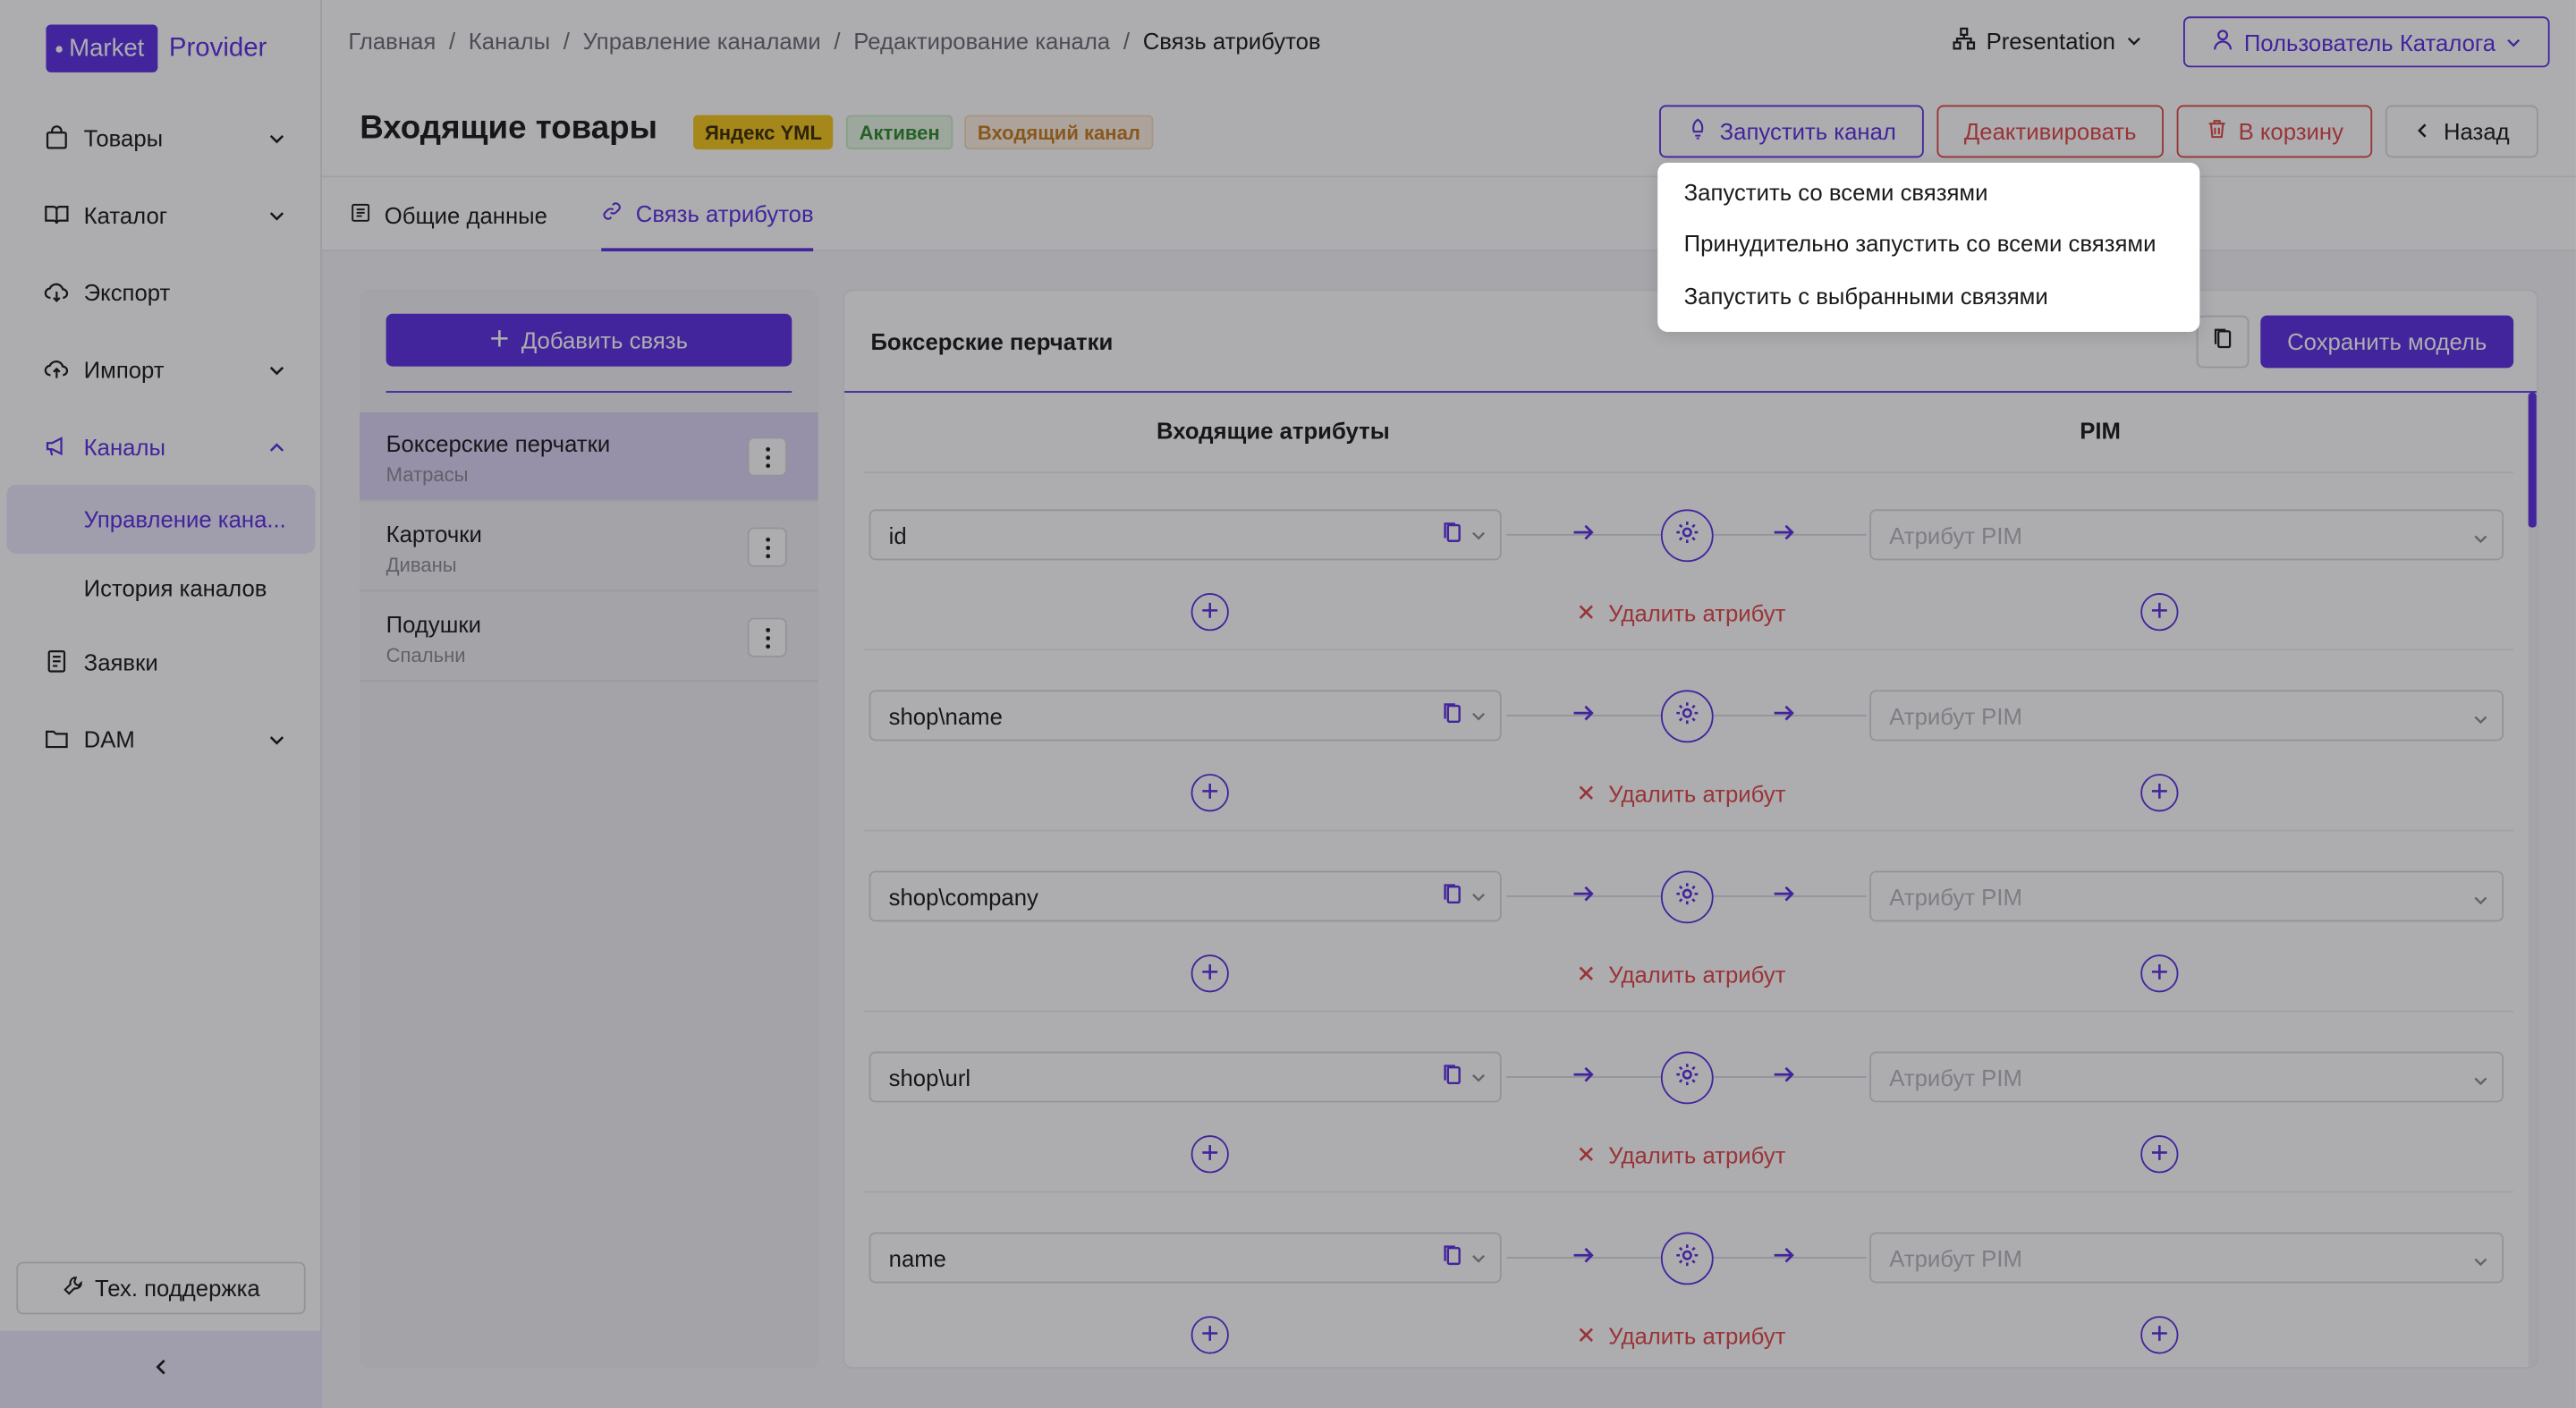 The height and width of the screenshot is (1408, 2576). Describe the element at coordinates (1866, 296) in the screenshot. I see `menu-item-launch-selected: Запустить с выбранными связями` at that location.